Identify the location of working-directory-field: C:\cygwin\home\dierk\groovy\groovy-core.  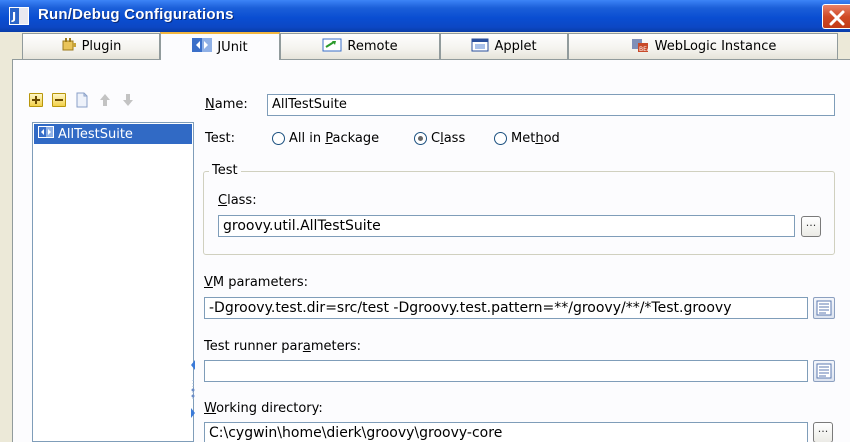
(506, 432).